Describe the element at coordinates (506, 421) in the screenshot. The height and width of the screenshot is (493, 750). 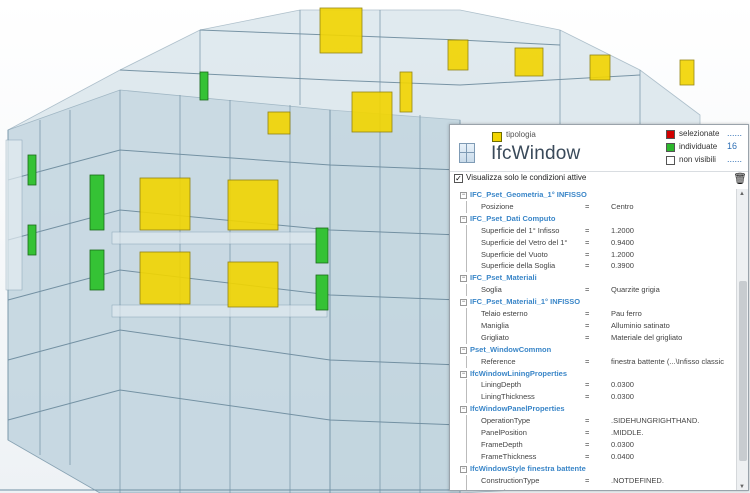
I see `property-name: OperationType` at that location.